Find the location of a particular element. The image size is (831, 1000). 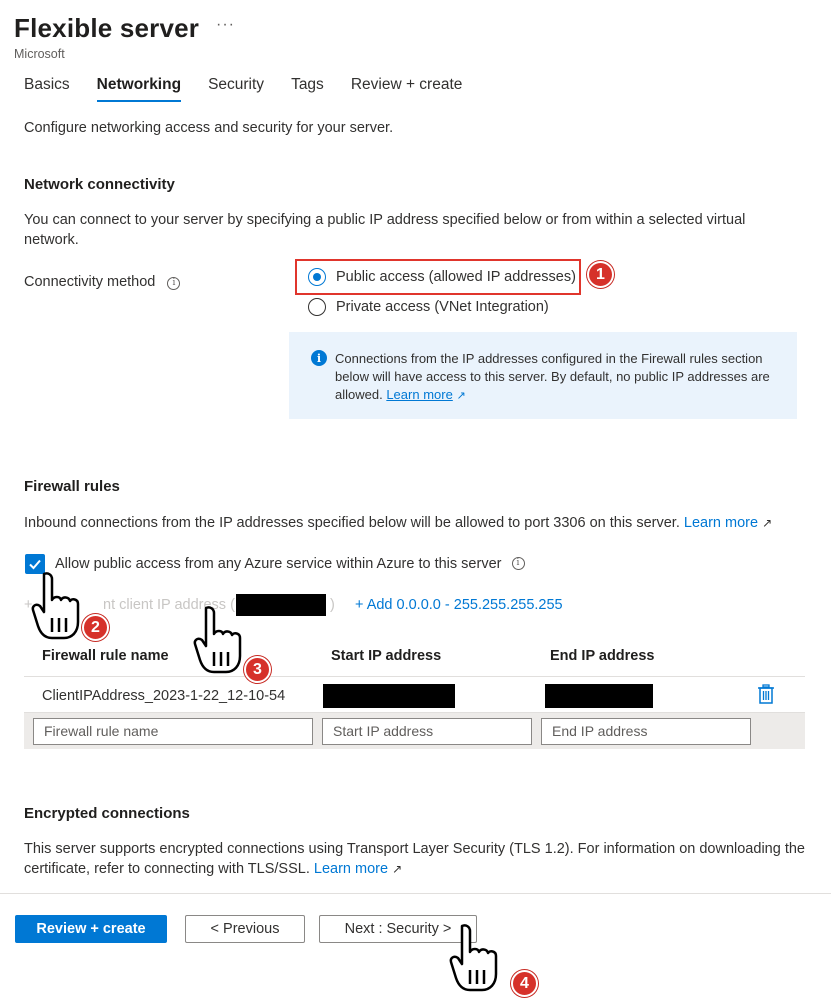

info-learn-more-link: Learn more is located at coordinates (419, 394).